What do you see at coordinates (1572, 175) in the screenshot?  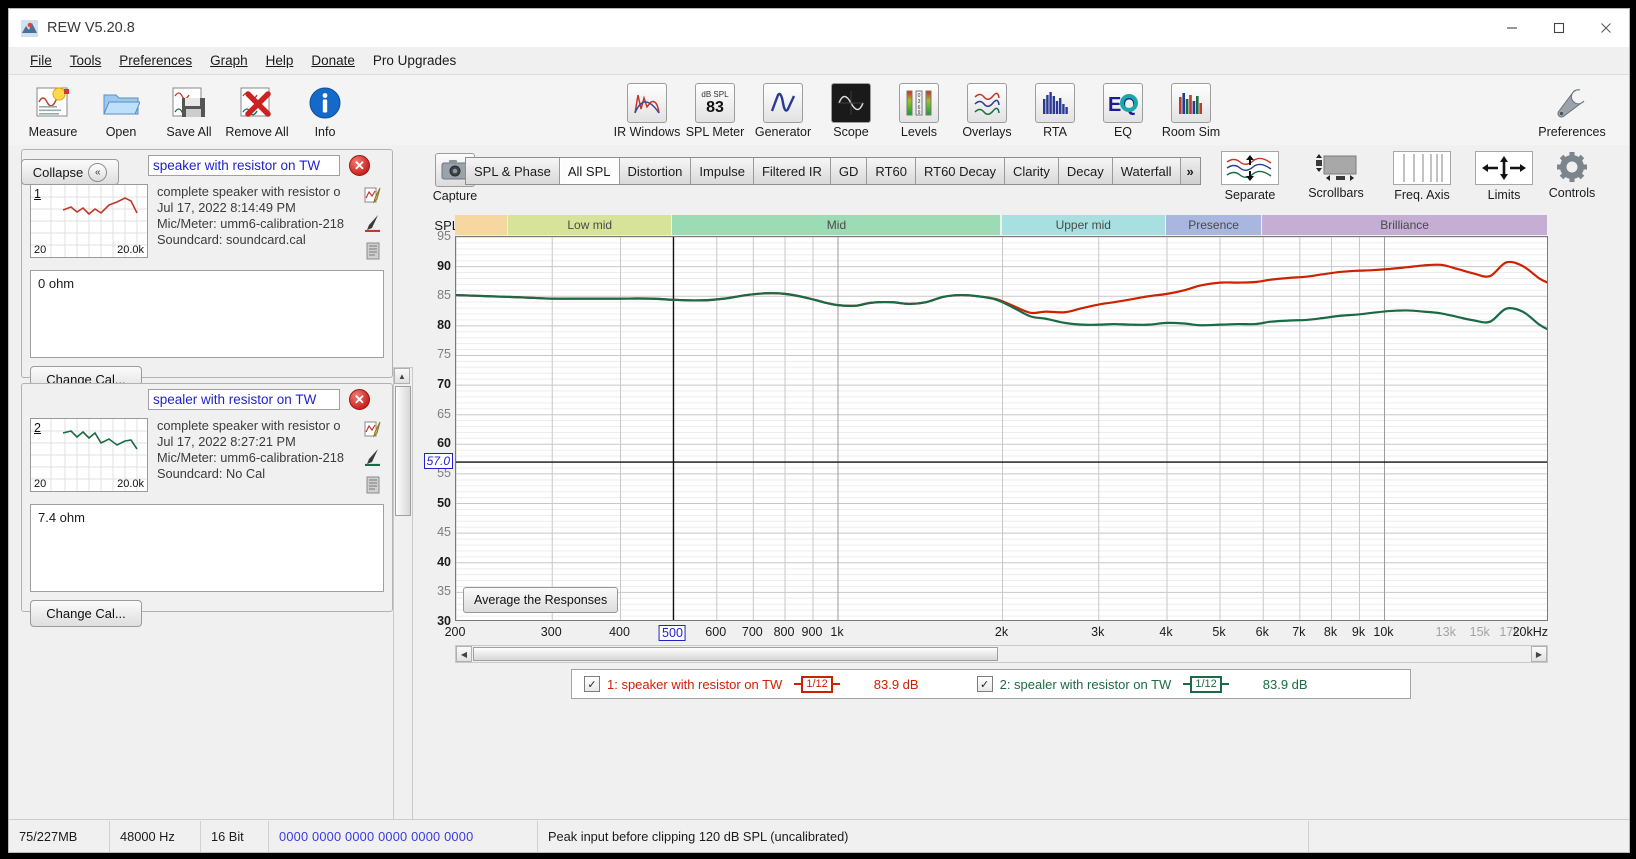 I see `controls-button: Controls` at bounding box center [1572, 175].